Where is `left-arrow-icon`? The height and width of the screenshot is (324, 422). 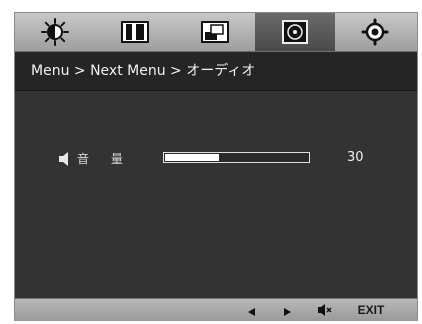
left-arrow-icon is located at coordinates (252, 310).